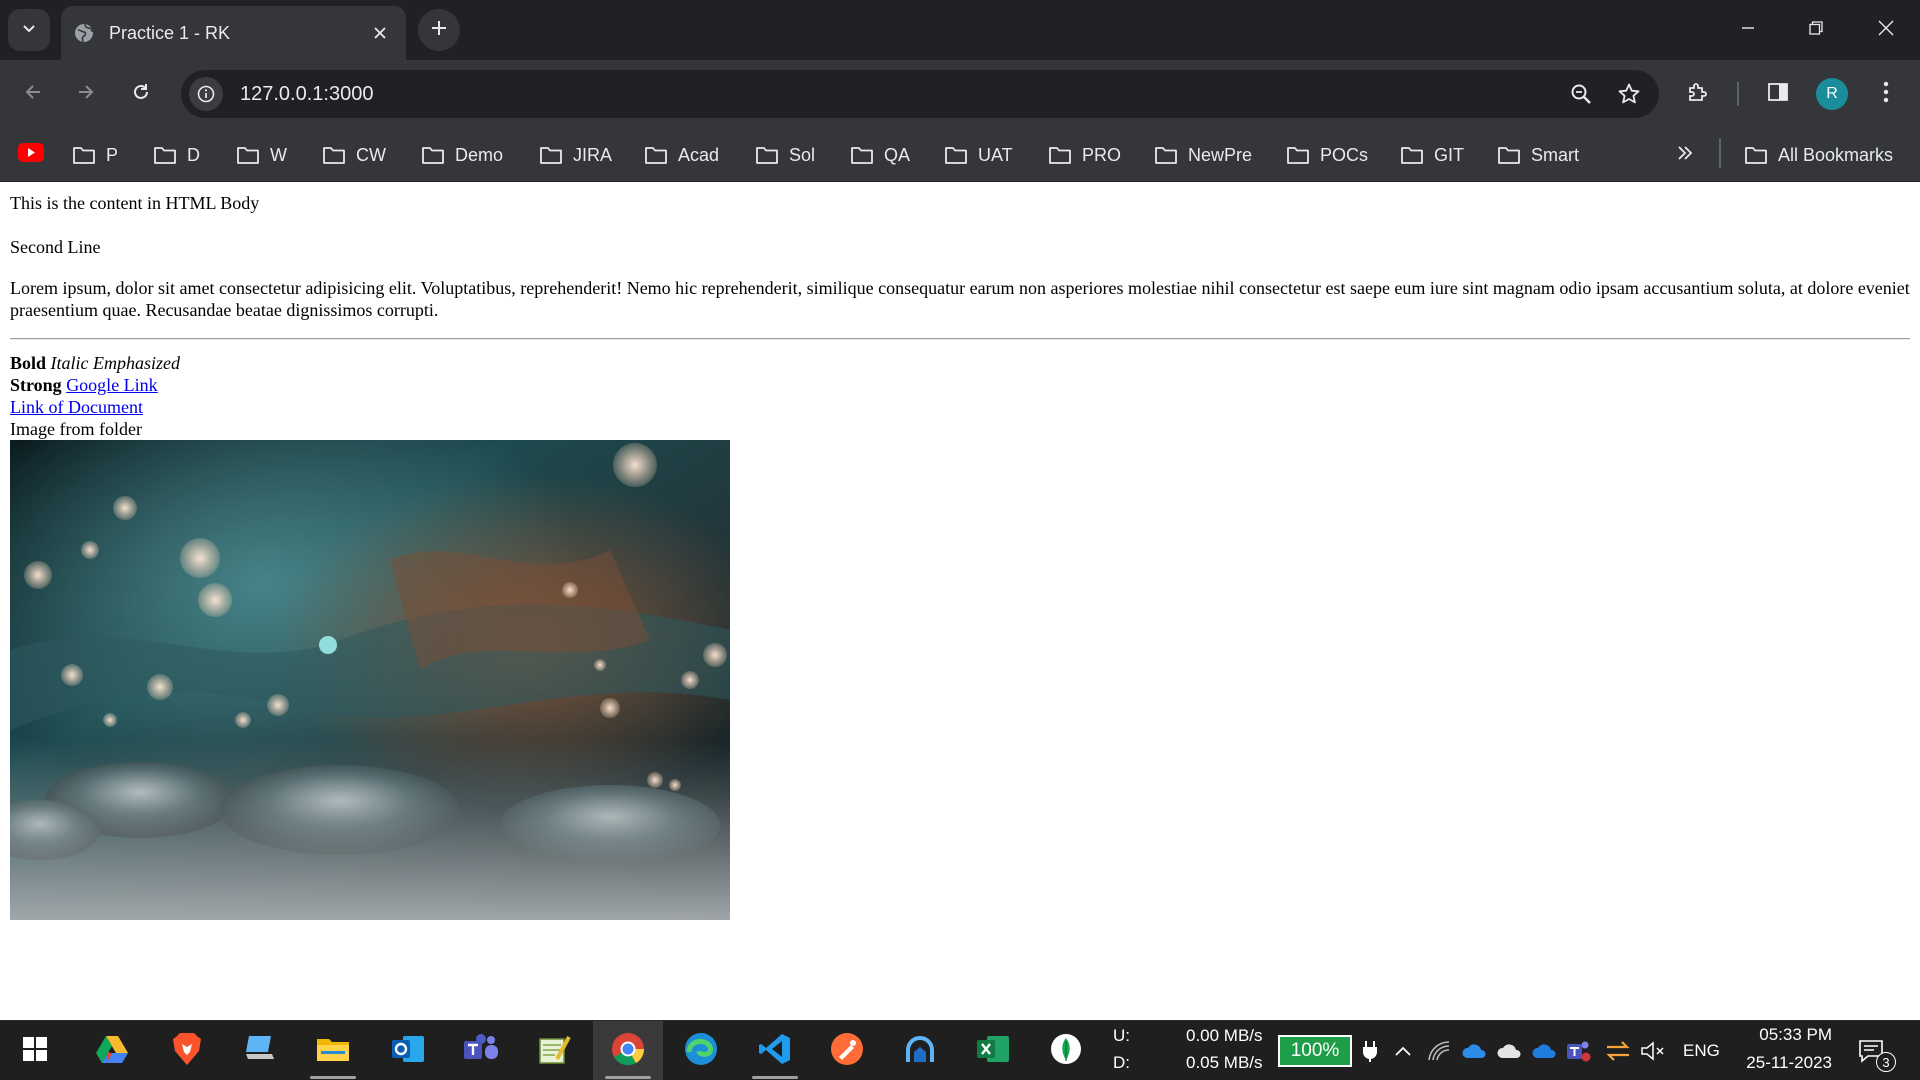 This screenshot has height=1080, width=1920. What do you see at coordinates (1886, 94) in the screenshot?
I see `menu-button` at bounding box center [1886, 94].